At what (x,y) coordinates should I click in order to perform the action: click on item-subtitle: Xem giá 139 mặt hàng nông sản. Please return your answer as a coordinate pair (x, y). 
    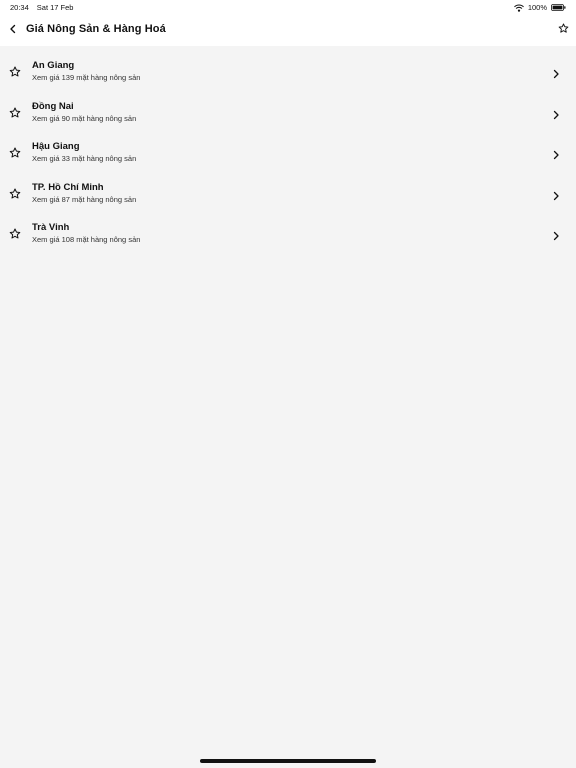
    Looking at the image, I should click on (86, 77).